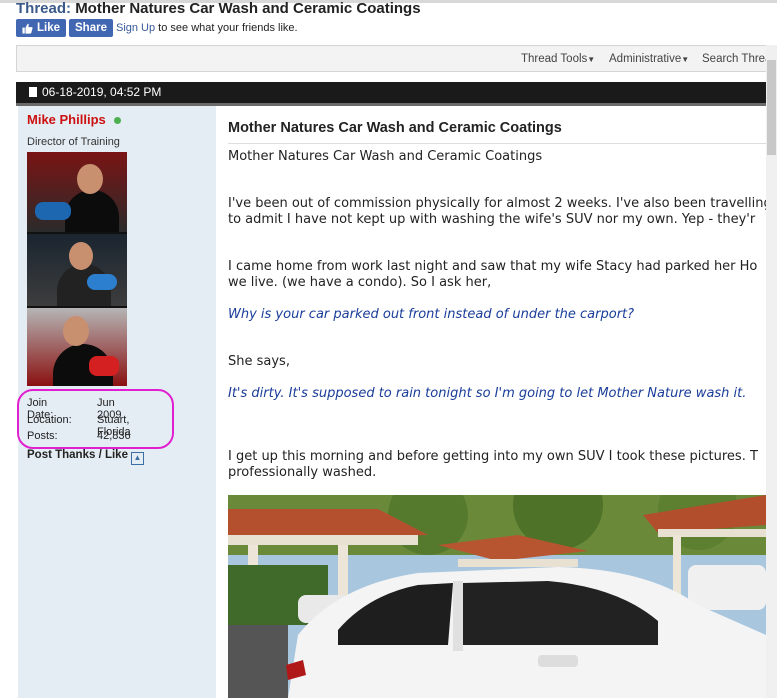  What do you see at coordinates (645, 59) in the screenshot?
I see `administrative-label: Administrative` at bounding box center [645, 59].